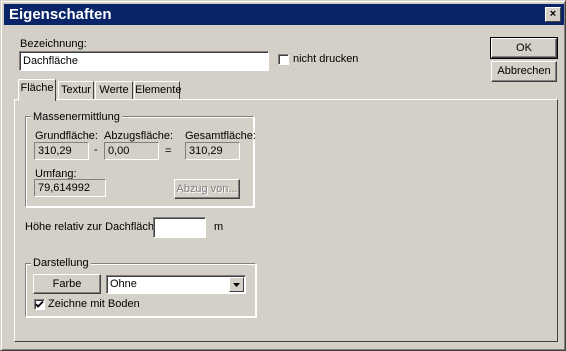  What do you see at coordinates (94, 227) in the screenshot?
I see `hoehe-label: Höhe relativ zur Dachfläche:` at bounding box center [94, 227].